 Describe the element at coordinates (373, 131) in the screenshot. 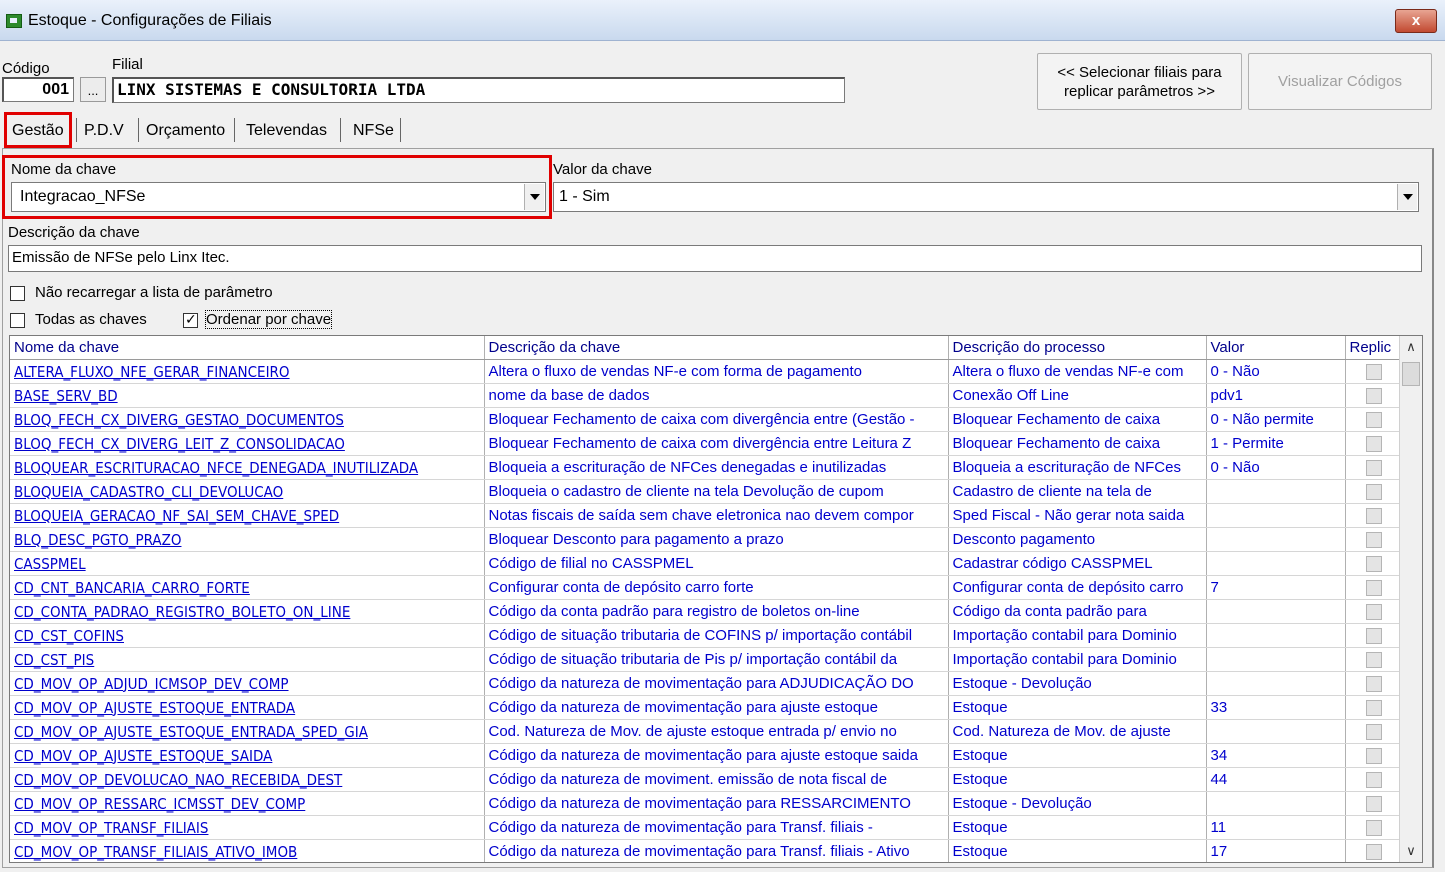

I see `tab-nfse: NFSe` at that location.